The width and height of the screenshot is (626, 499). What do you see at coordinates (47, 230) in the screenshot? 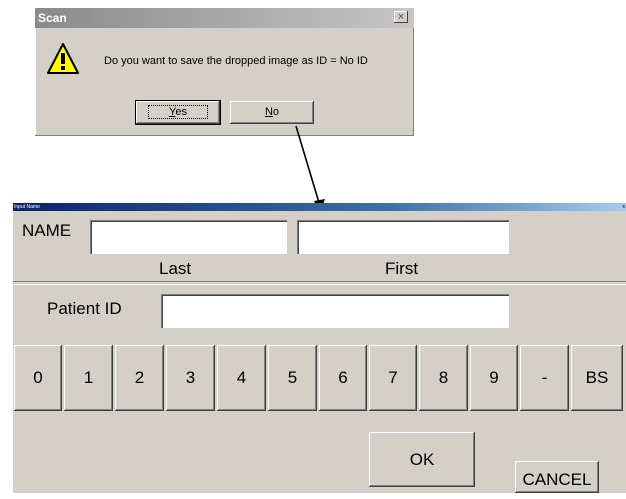
I see `name-label: NAME` at bounding box center [47, 230].